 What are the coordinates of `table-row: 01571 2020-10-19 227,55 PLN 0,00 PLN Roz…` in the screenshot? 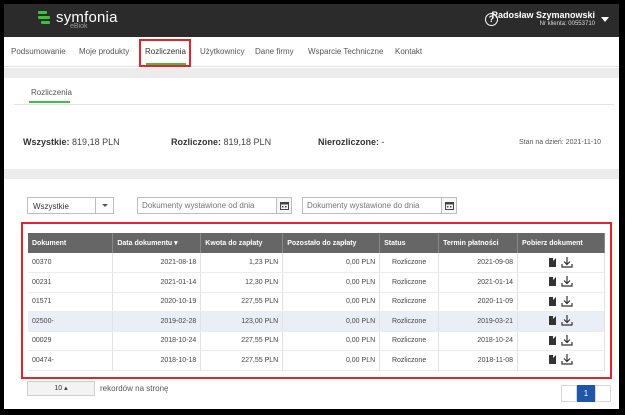 It's located at (316, 302).